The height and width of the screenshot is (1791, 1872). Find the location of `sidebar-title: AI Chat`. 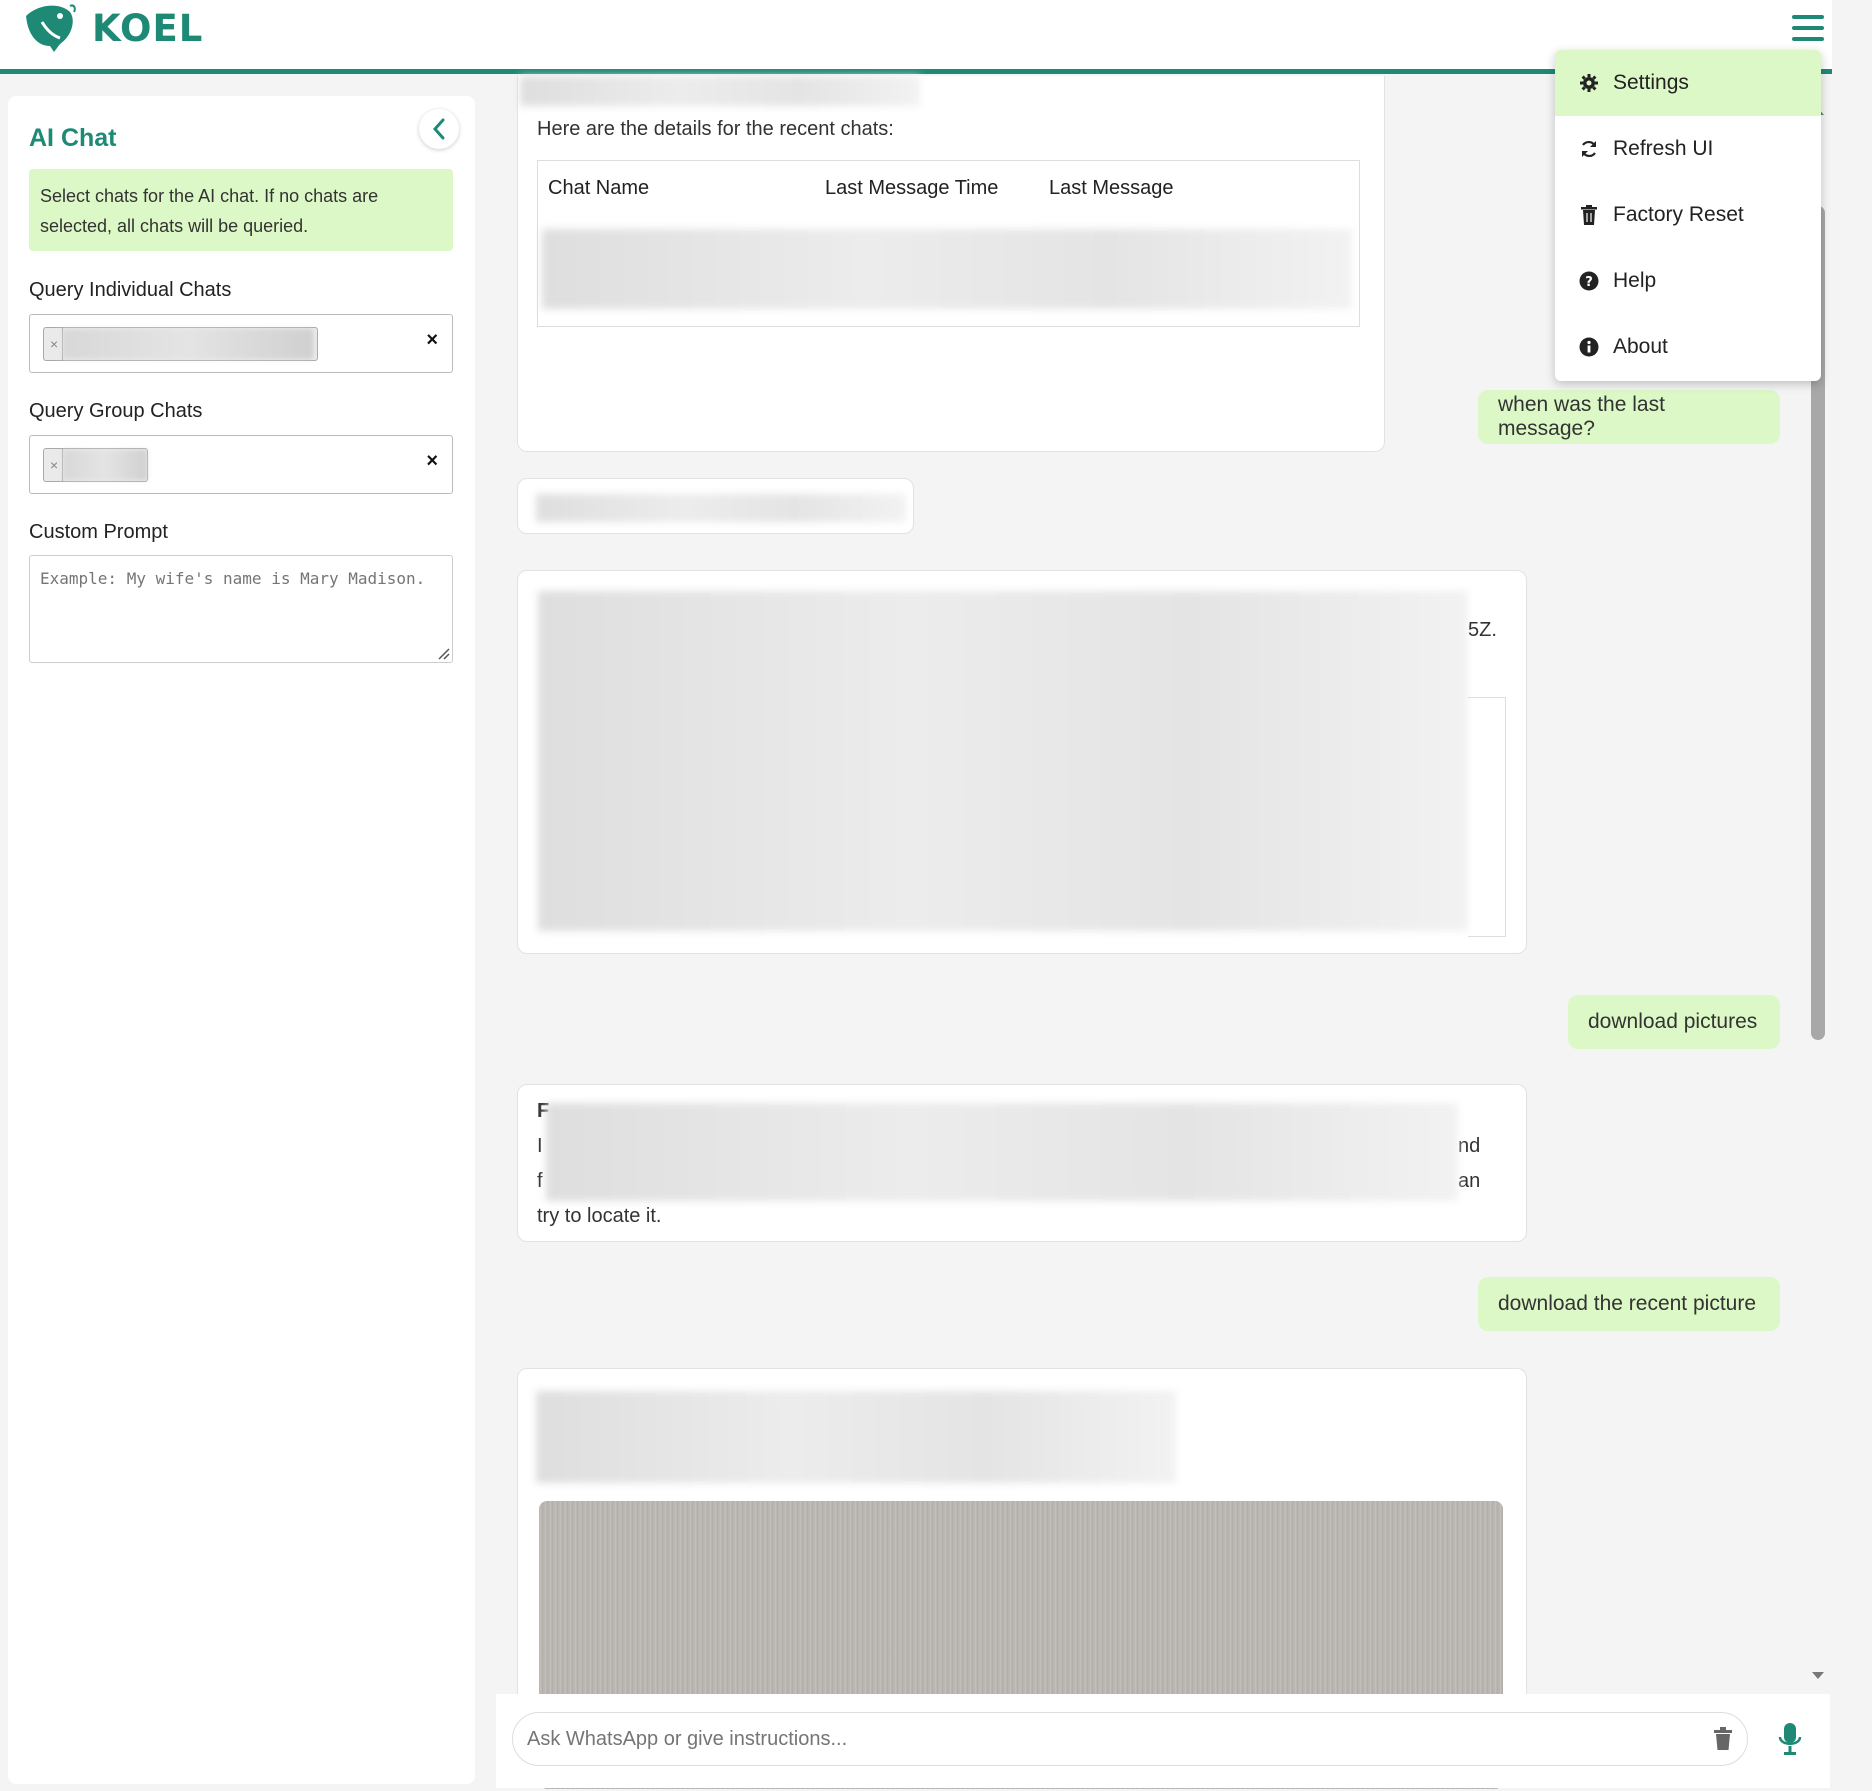

sidebar-title: AI Chat is located at coordinates (73, 138).